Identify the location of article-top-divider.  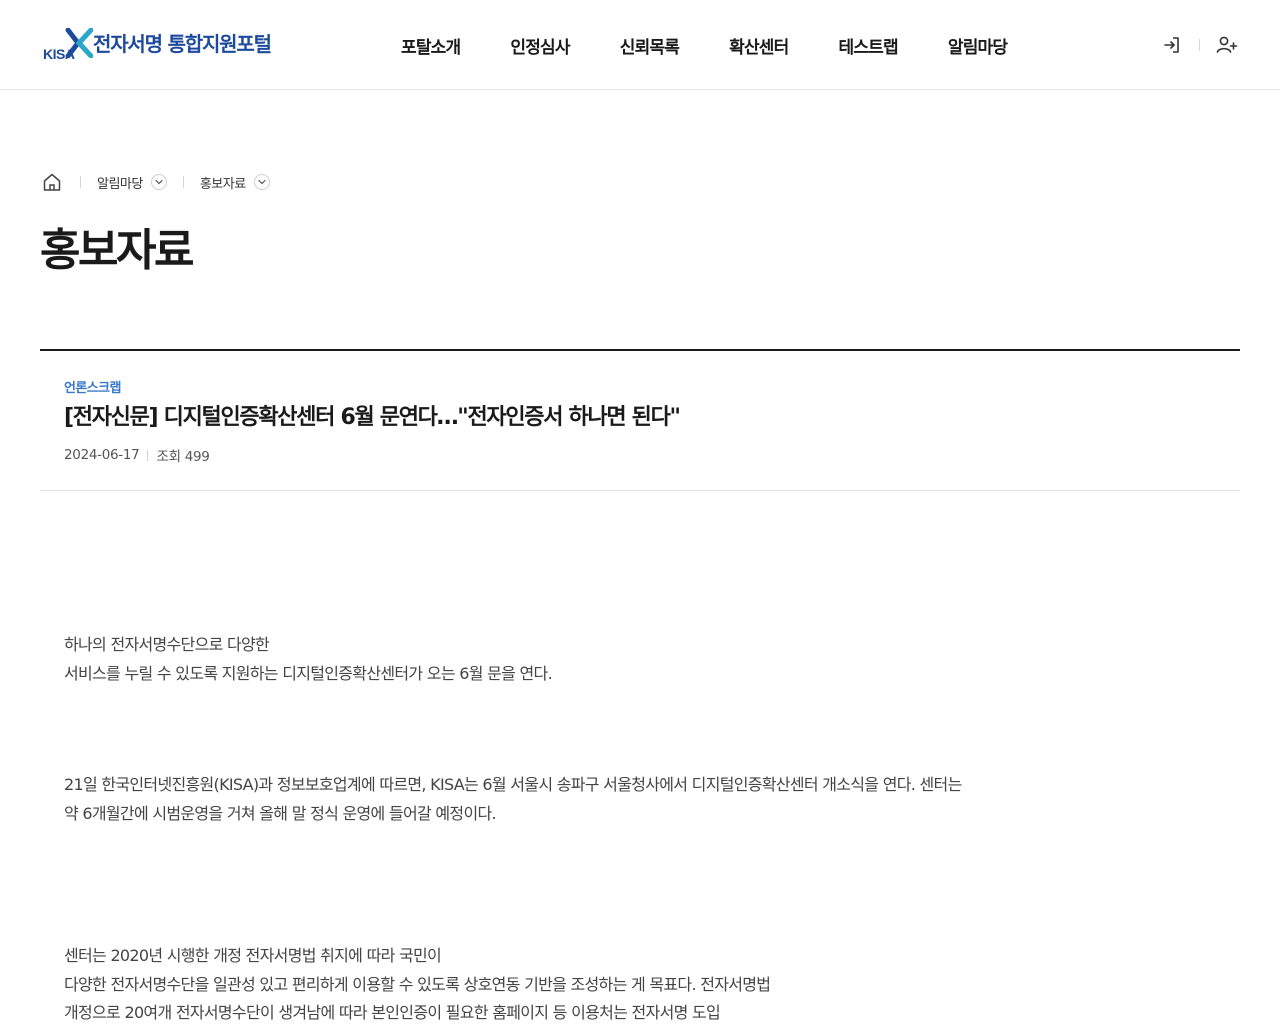
(640, 350).